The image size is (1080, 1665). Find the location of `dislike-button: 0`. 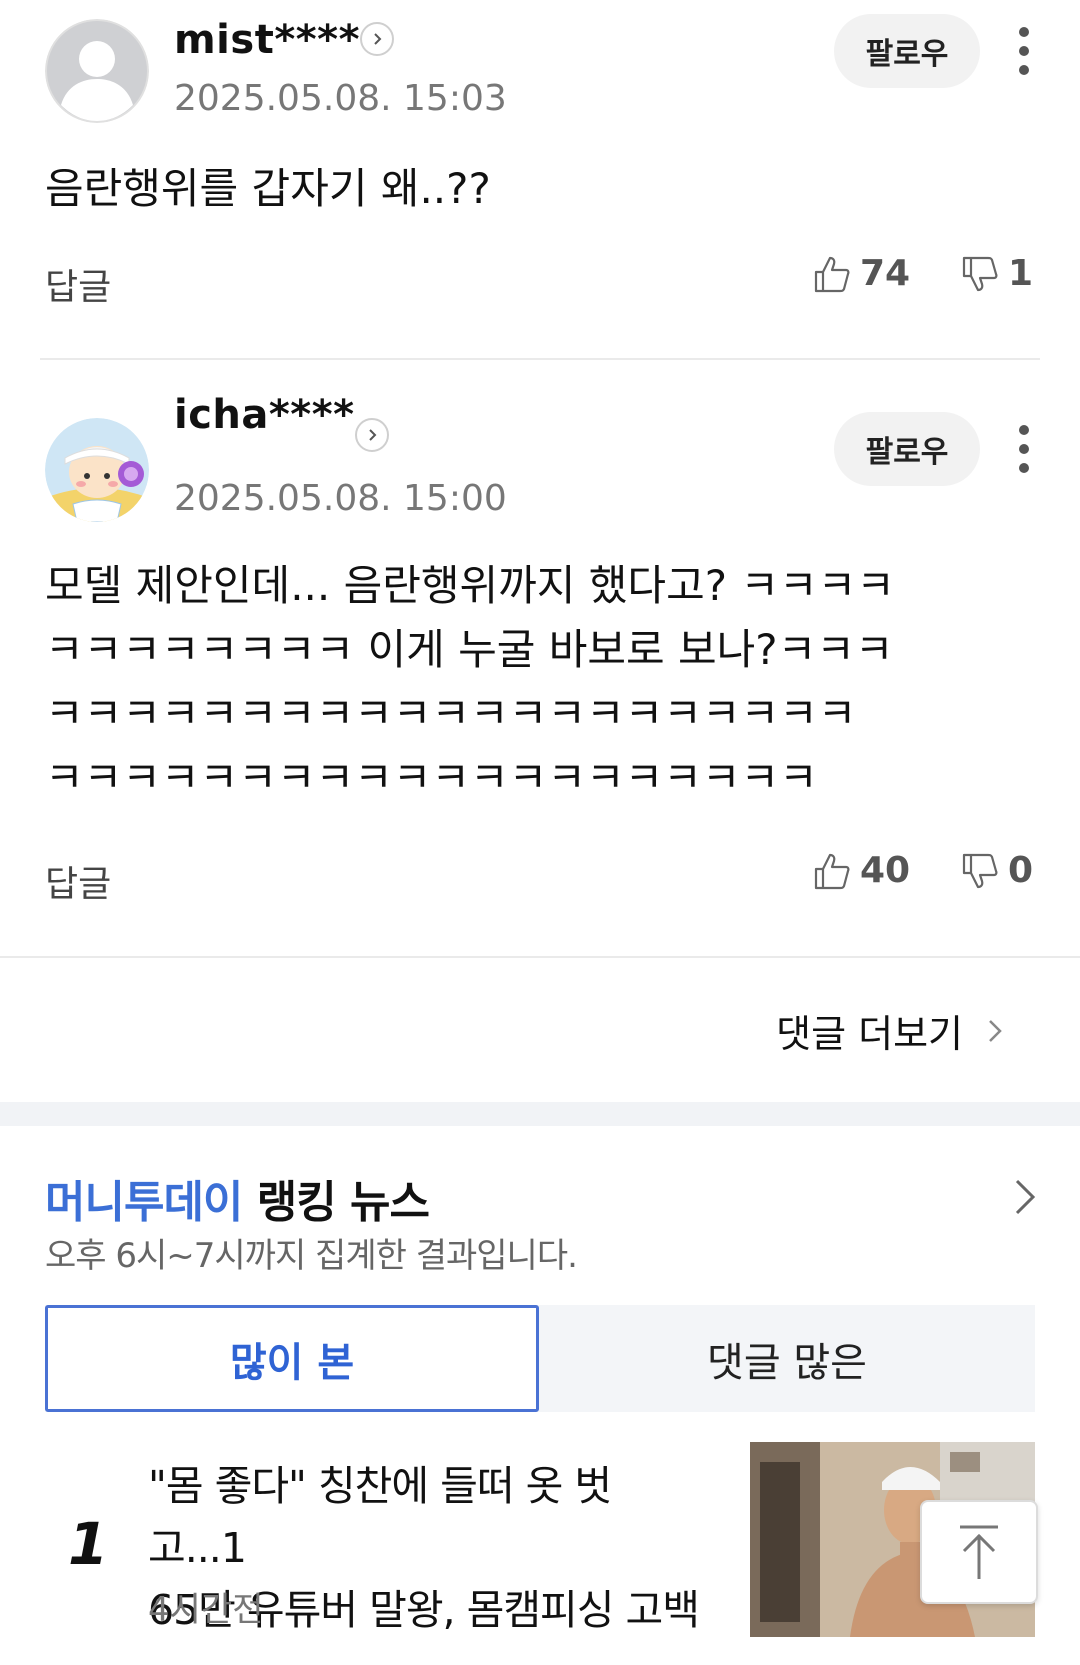

dislike-button: 0 is located at coordinates (996, 870).